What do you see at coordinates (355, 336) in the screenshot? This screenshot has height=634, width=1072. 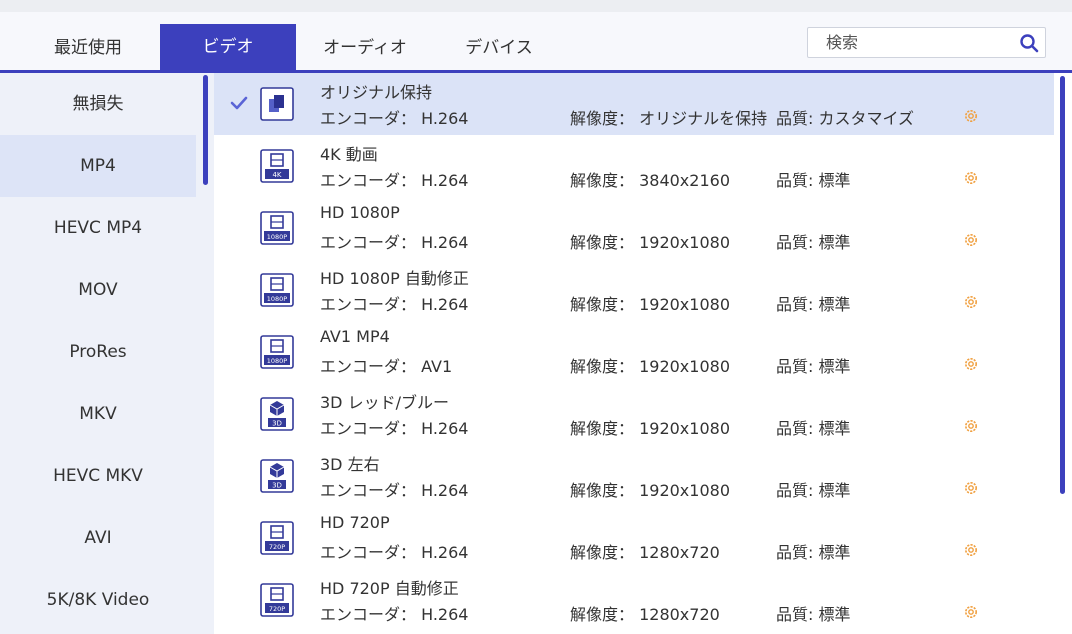 I see `format-name: AV1 MP4` at bounding box center [355, 336].